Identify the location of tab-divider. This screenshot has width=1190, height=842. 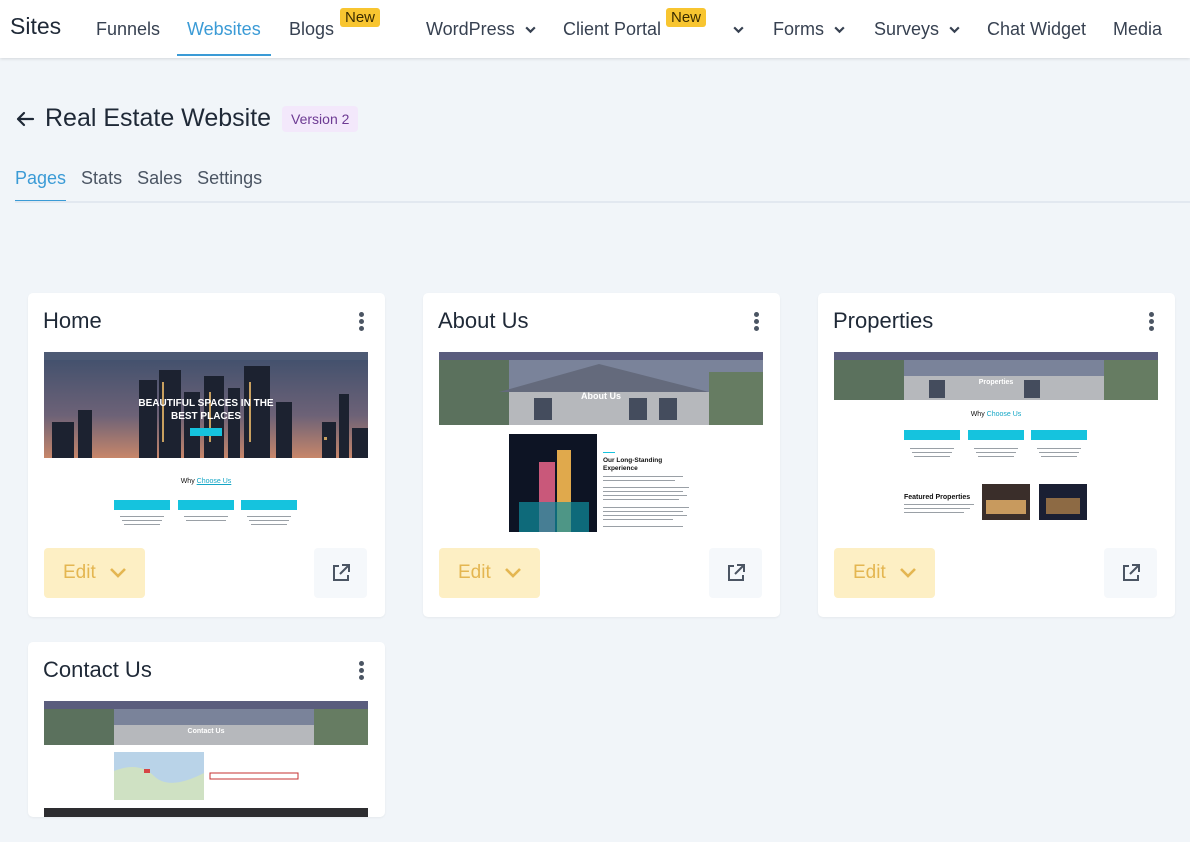
(602, 202).